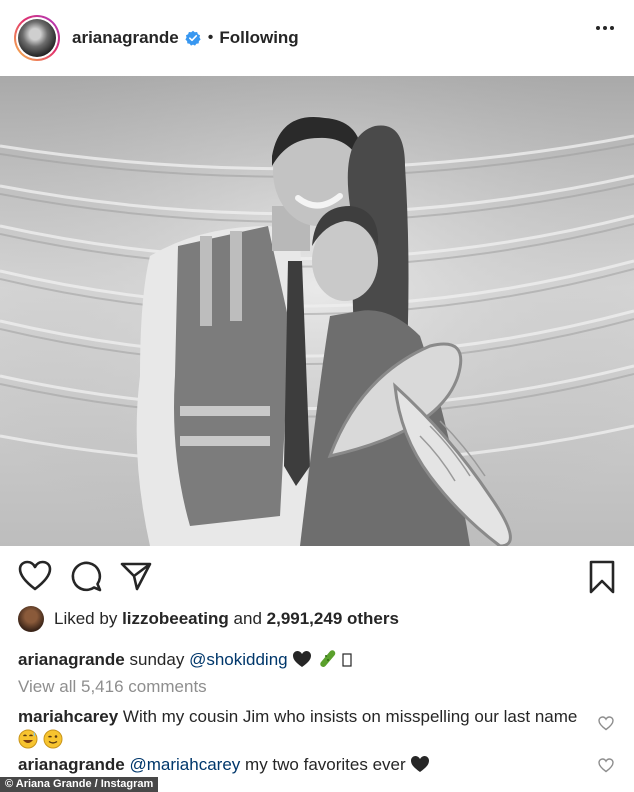 This screenshot has width=634, height=792. Describe the element at coordinates (185, 764) in the screenshot. I see `comment-mention: @mariahcarey` at that location.